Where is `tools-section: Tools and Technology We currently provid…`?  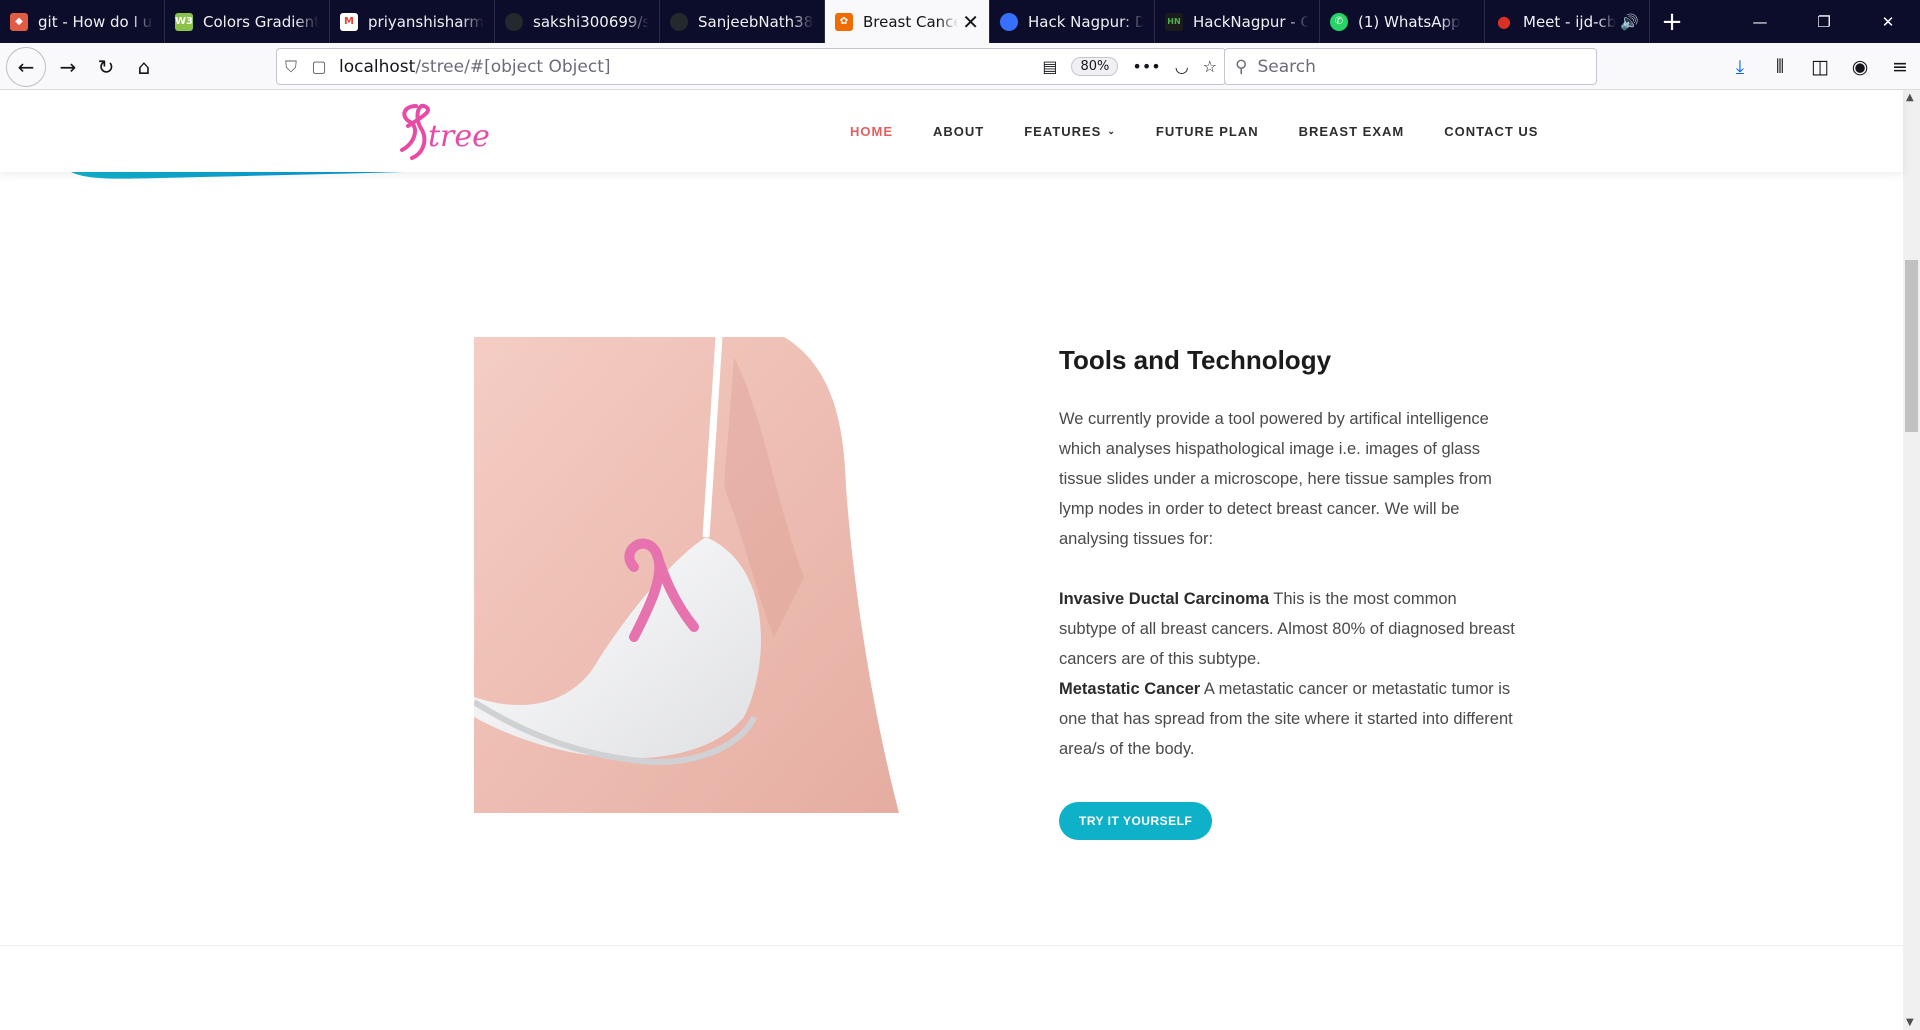 tools-section: Tools and Technology We currently provid… is located at coordinates (1289, 588).